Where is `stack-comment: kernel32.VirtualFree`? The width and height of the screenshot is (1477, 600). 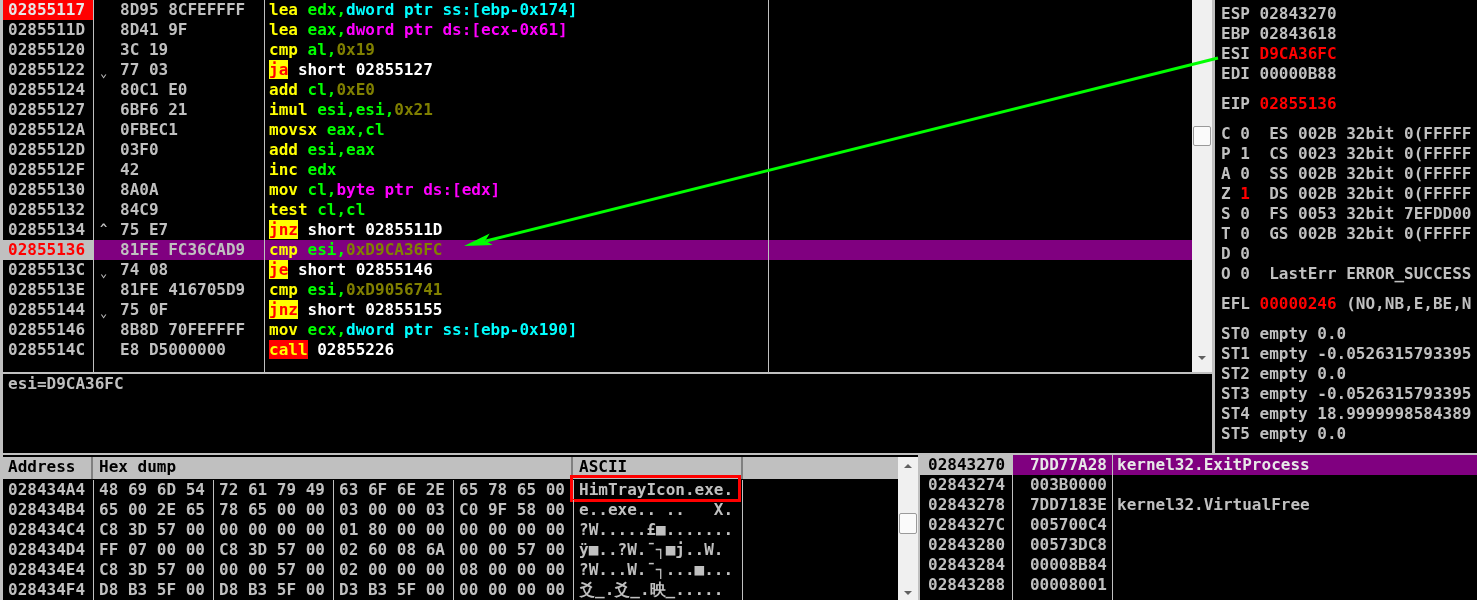 stack-comment: kernel32.VirtualFree is located at coordinates (1213, 504).